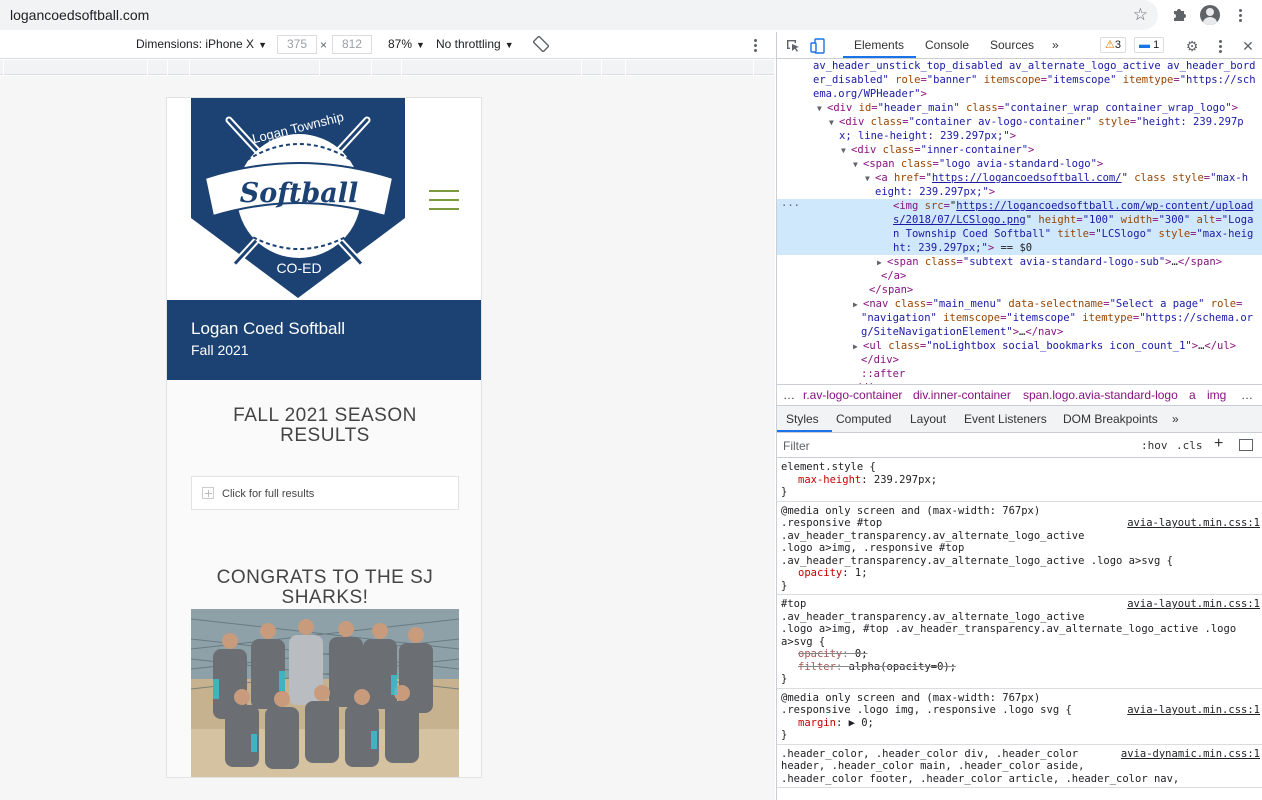 This screenshot has width=1262, height=800. What do you see at coordinates (1110, 419) in the screenshot?
I see `styles-subtab: DOM Breakpoints` at bounding box center [1110, 419].